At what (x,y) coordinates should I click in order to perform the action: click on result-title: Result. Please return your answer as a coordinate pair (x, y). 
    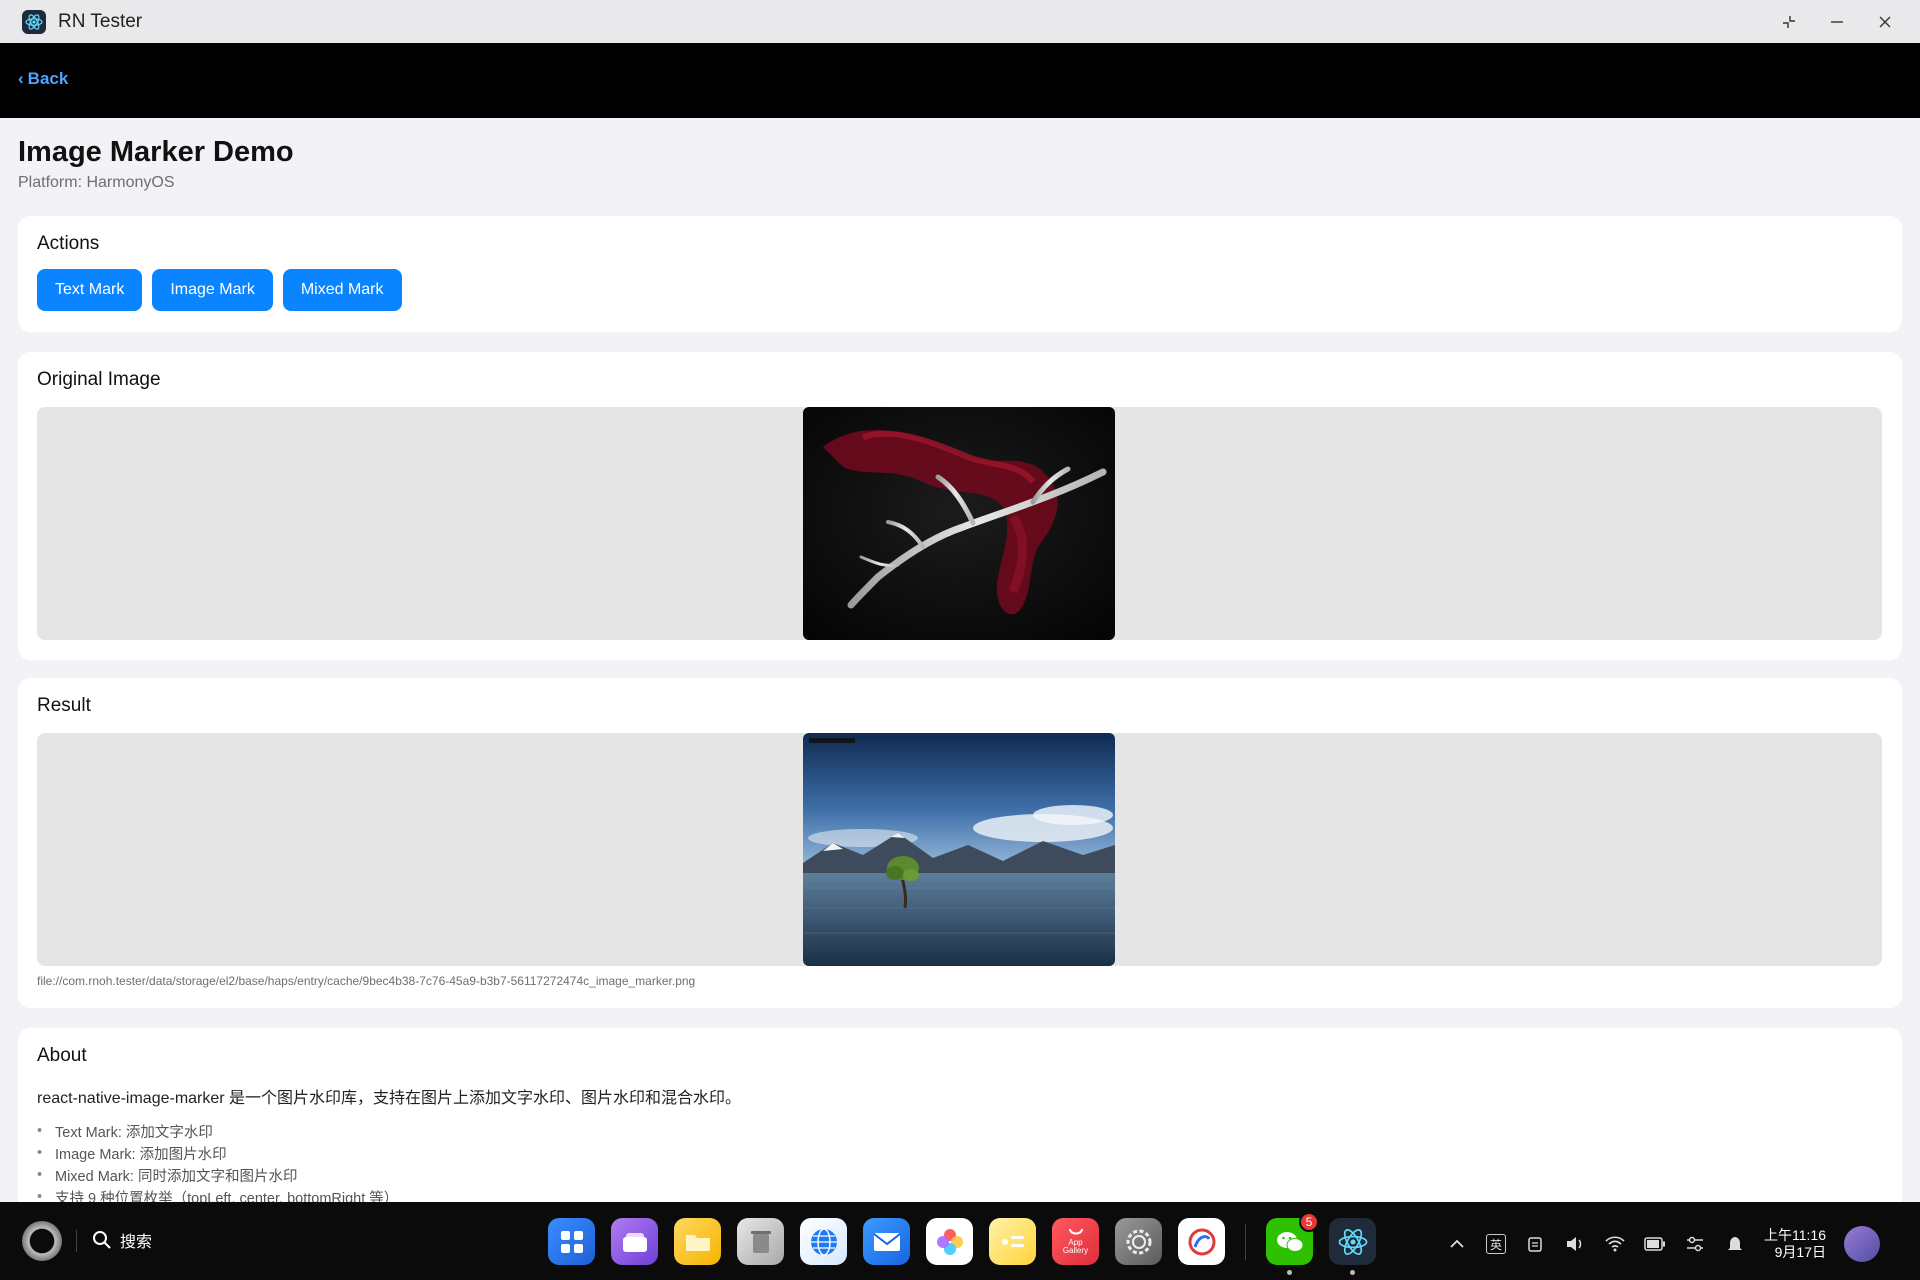
    Looking at the image, I should click on (64, 705).